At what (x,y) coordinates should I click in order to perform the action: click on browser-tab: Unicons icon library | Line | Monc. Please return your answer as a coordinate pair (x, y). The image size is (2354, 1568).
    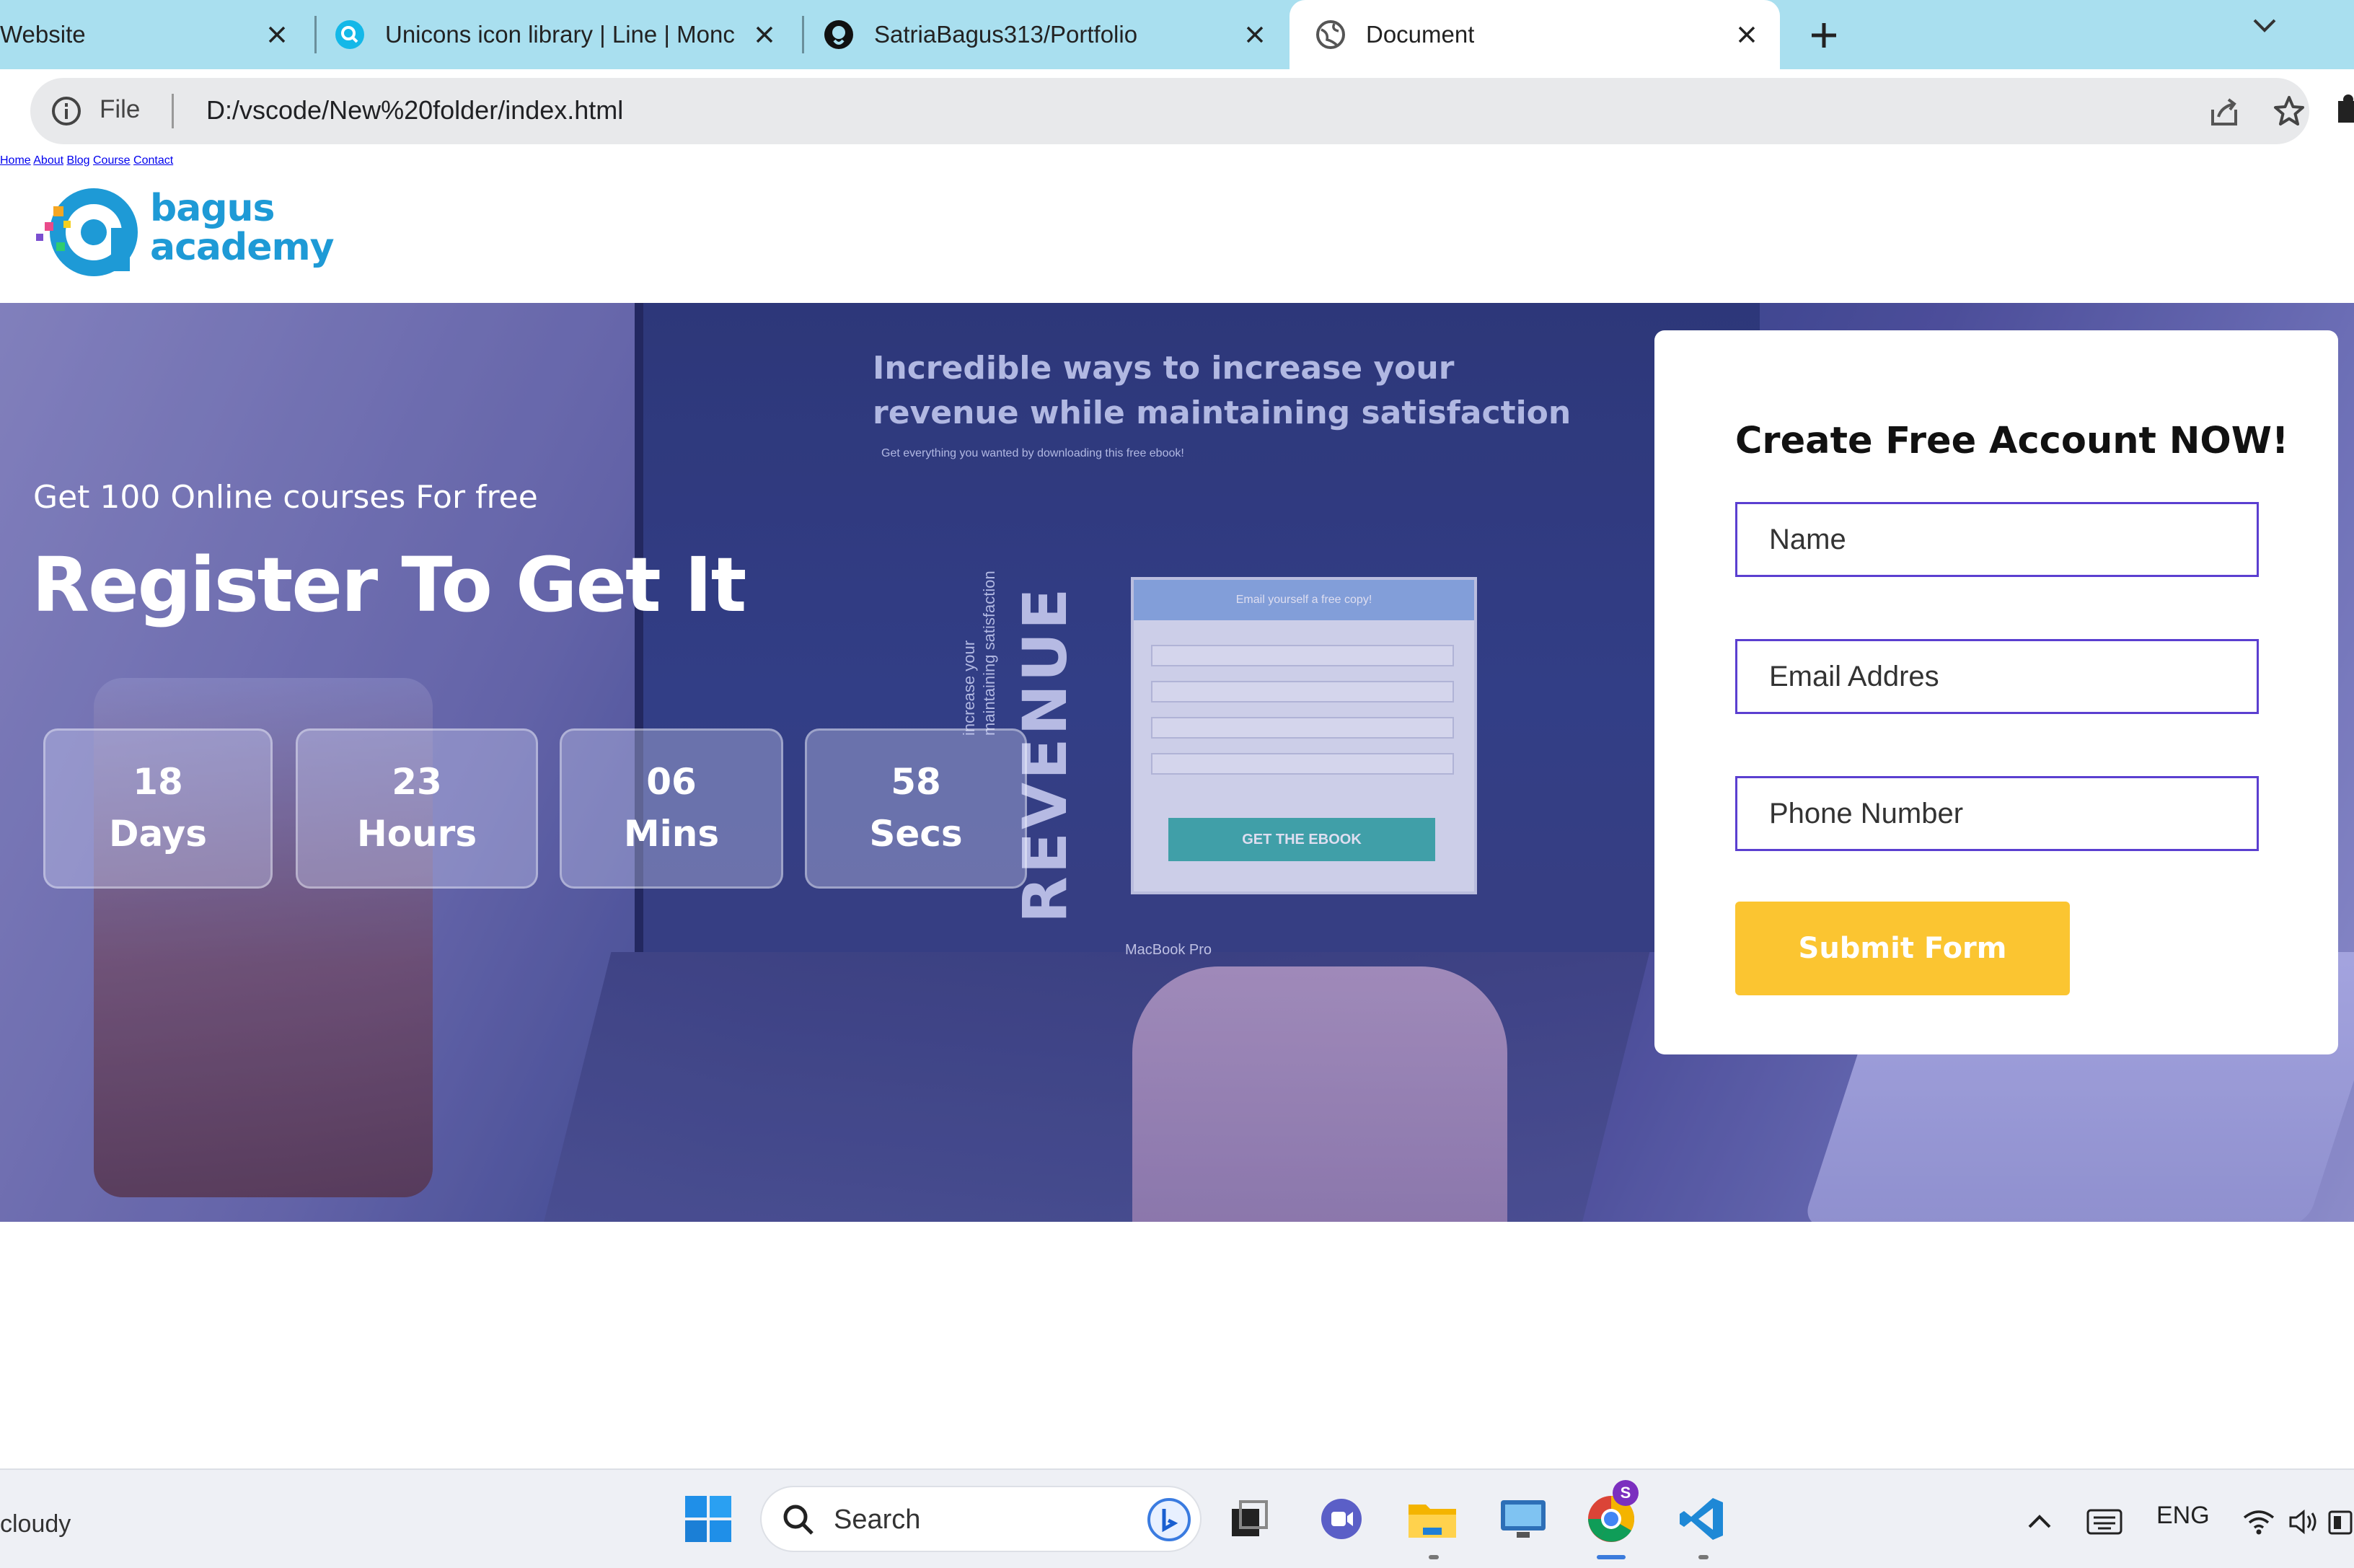
    Looking at the image, I should click on (565, 34).